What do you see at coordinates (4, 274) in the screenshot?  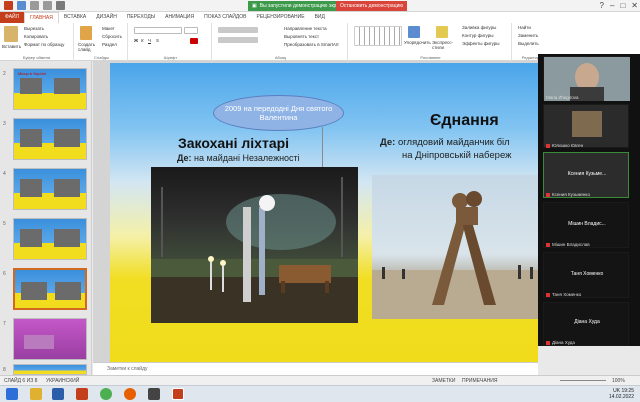 I see `thumb-number: 6` at bounding box center [4, 274].